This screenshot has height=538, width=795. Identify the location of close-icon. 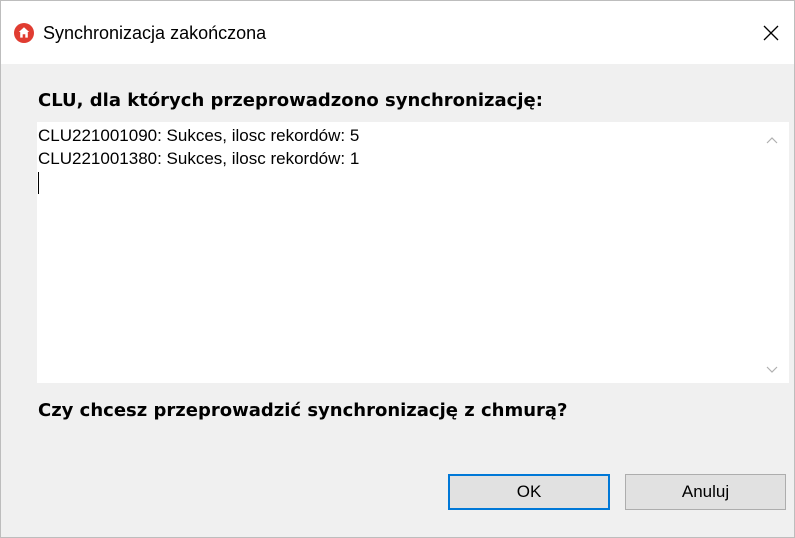
(771, 32).